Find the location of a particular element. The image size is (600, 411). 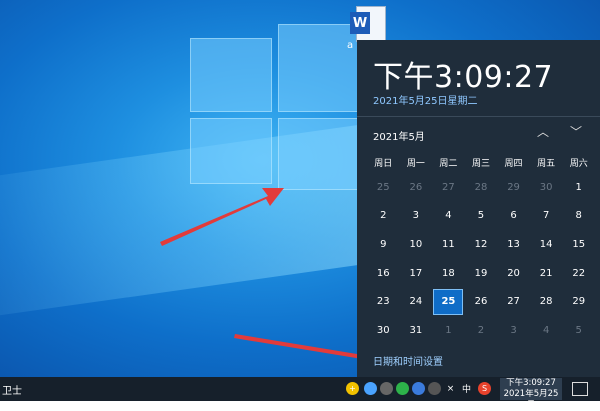

calendar-day-number: 27 is located at coordinates (513, 302).